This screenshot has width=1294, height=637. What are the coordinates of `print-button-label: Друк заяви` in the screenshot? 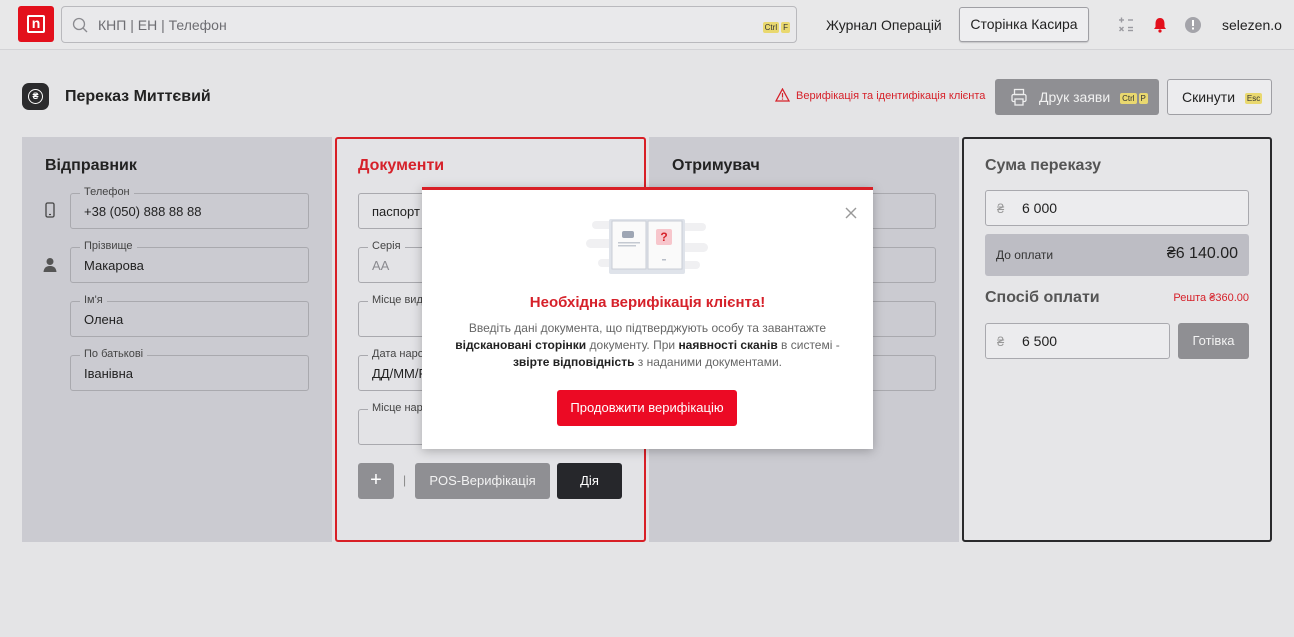 It's located at (1075, 97).